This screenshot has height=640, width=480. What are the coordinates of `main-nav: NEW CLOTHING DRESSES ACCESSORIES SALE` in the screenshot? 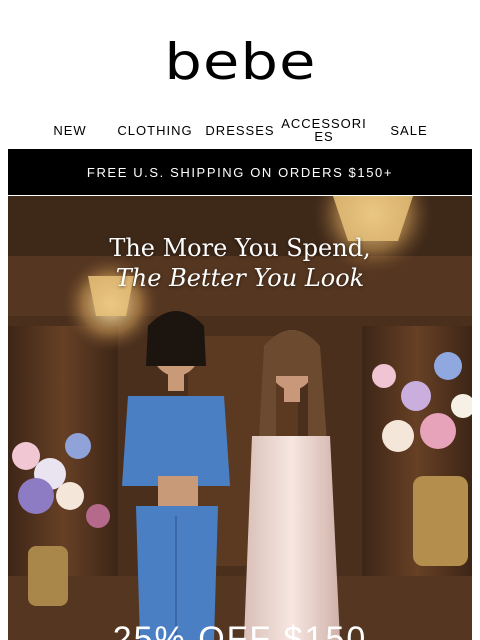 It's located at (240, 130).